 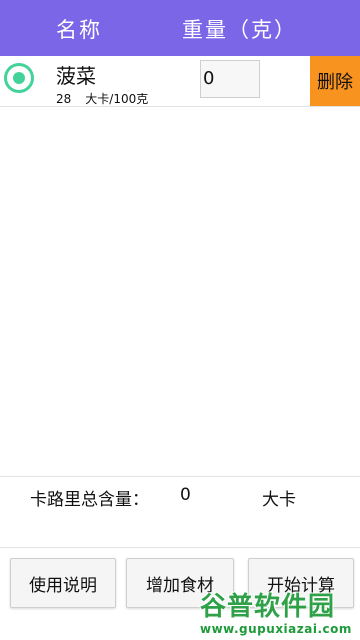 What do you see at coordinates (239, 30) in the screenshot?
I see `column-header-weight: 重量（克）` at bounding box center [239, 30].